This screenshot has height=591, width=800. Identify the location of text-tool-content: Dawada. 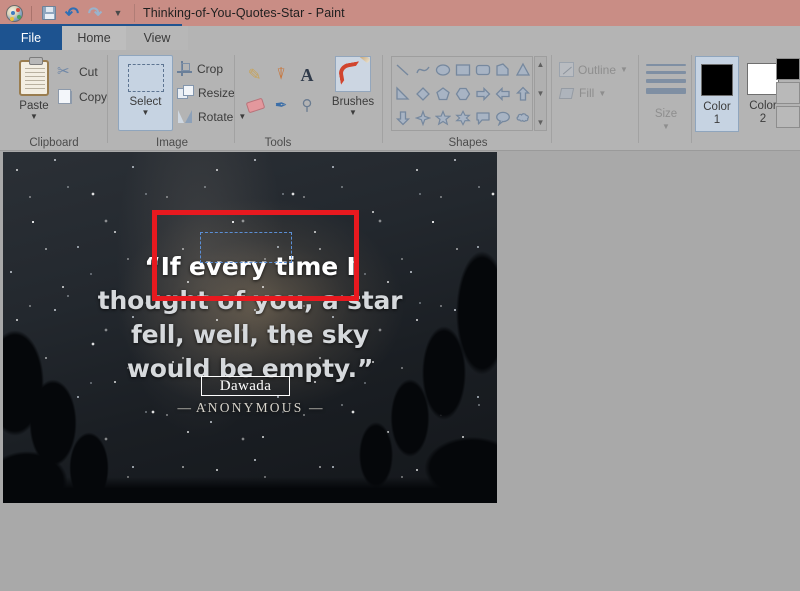
(245, 386).